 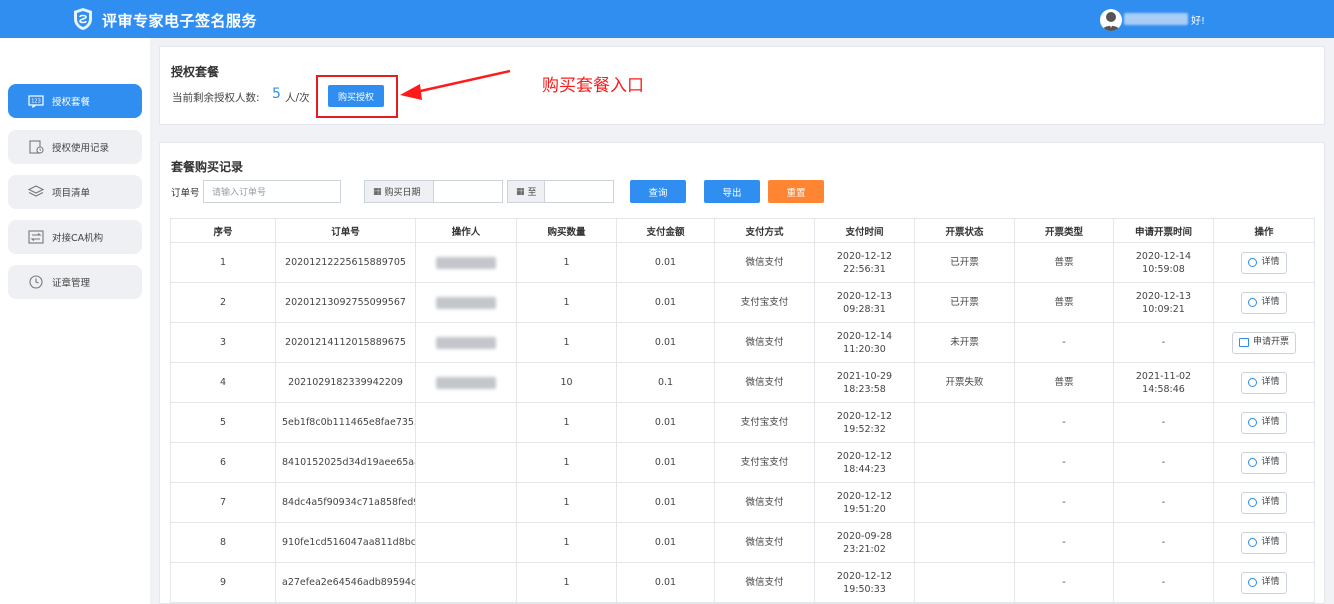 What do you see at coordinates (1163, 302) in the screenshot?
I see `apply-time: 2020-12-13 10:09:21` at bounding box center [1163, 302].